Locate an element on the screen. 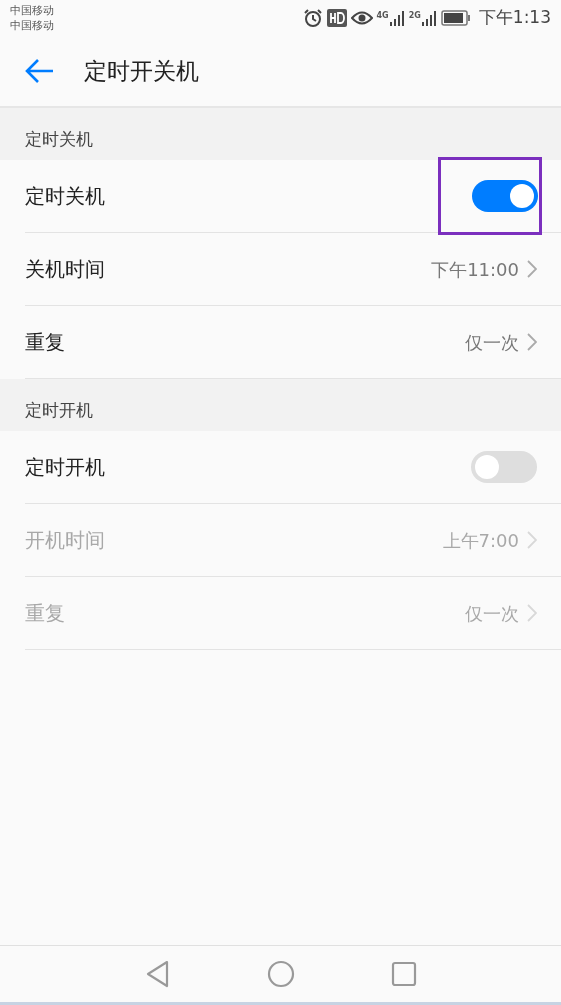  settings-row: 定时开机 is located at coordinates (293, 467).